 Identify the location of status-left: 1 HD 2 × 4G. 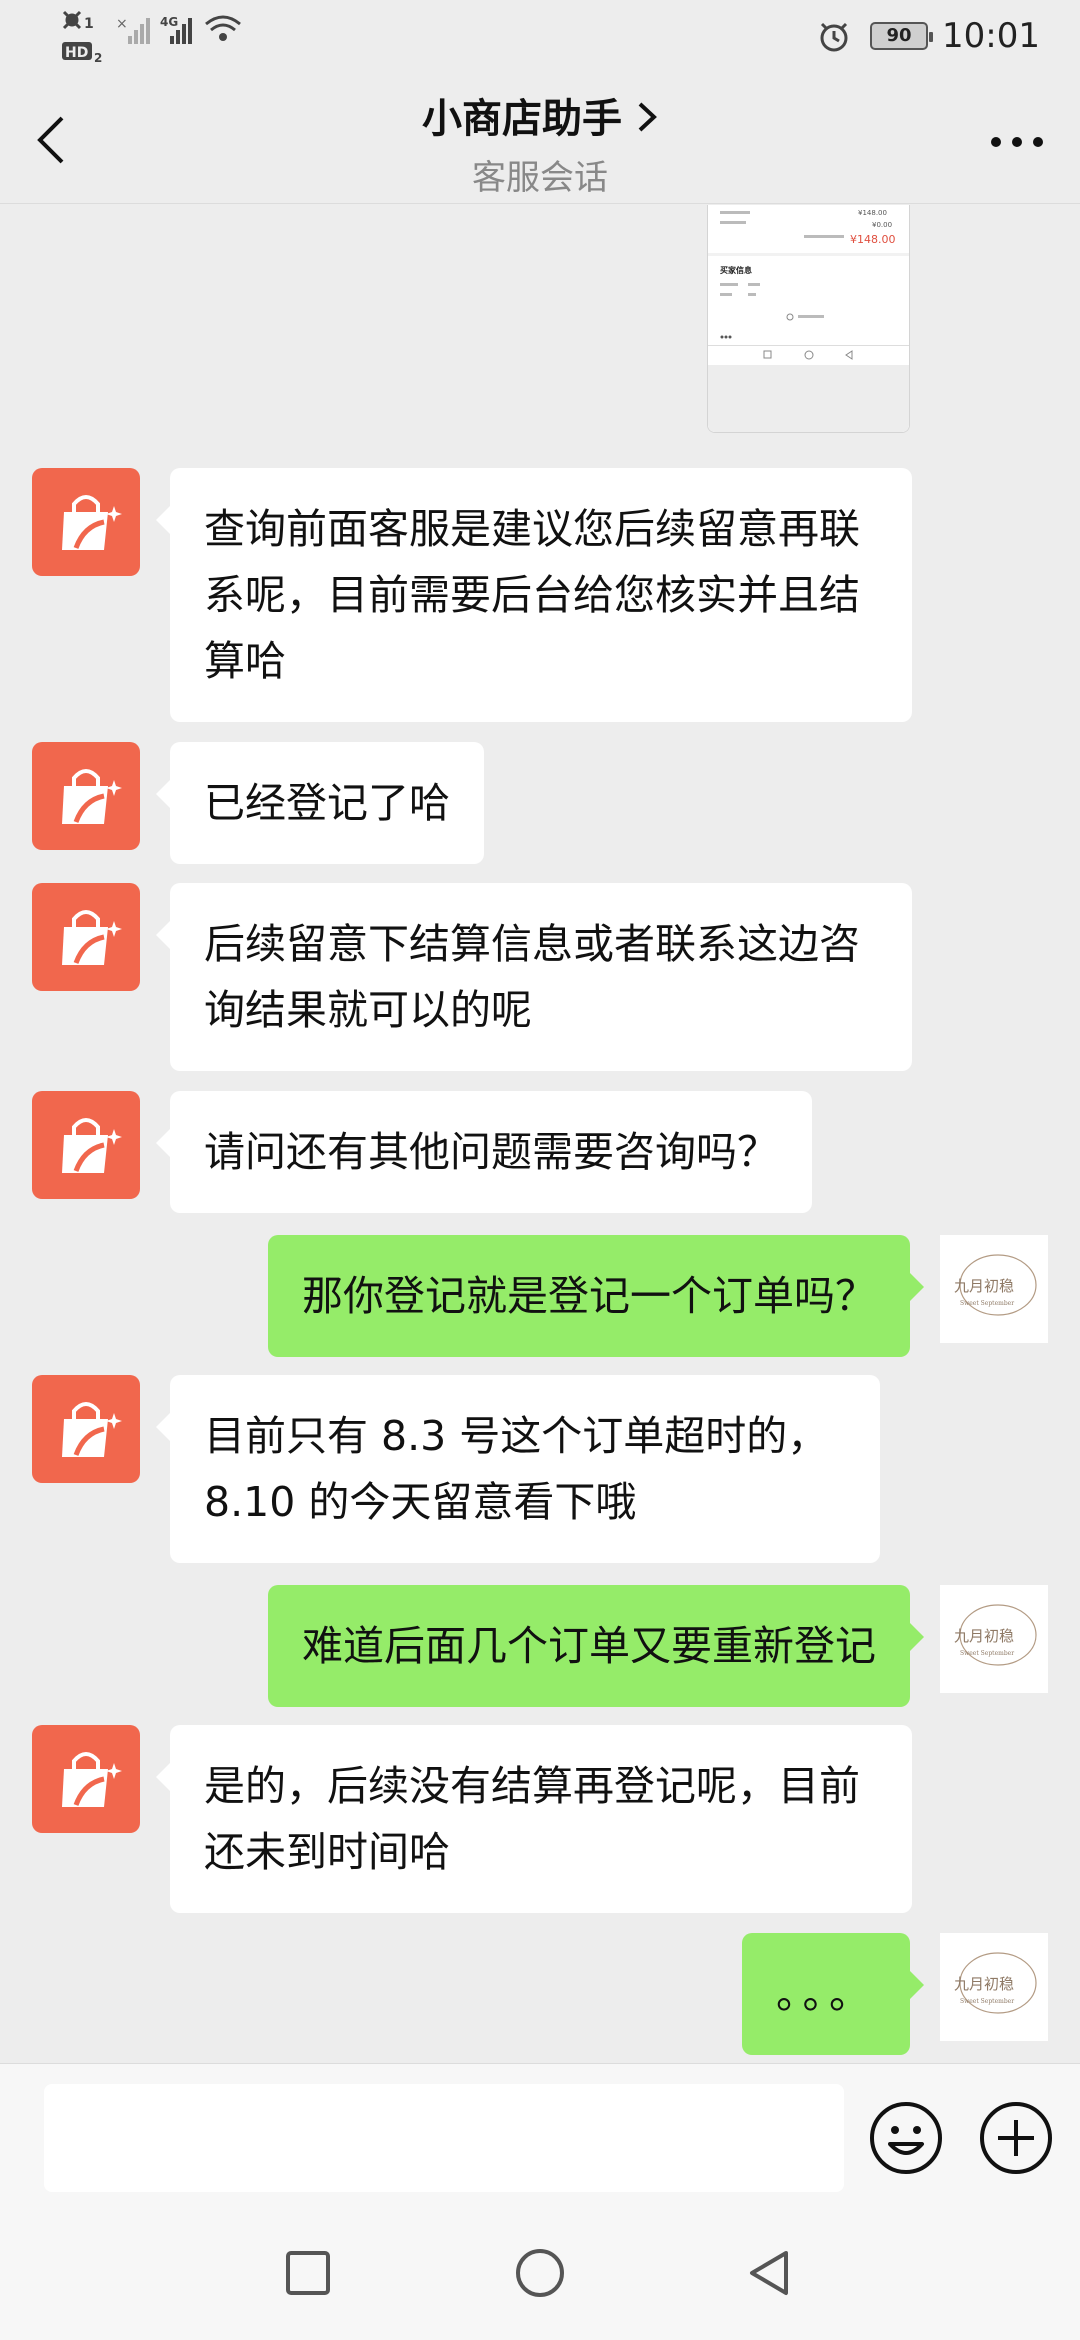
(168, 36).